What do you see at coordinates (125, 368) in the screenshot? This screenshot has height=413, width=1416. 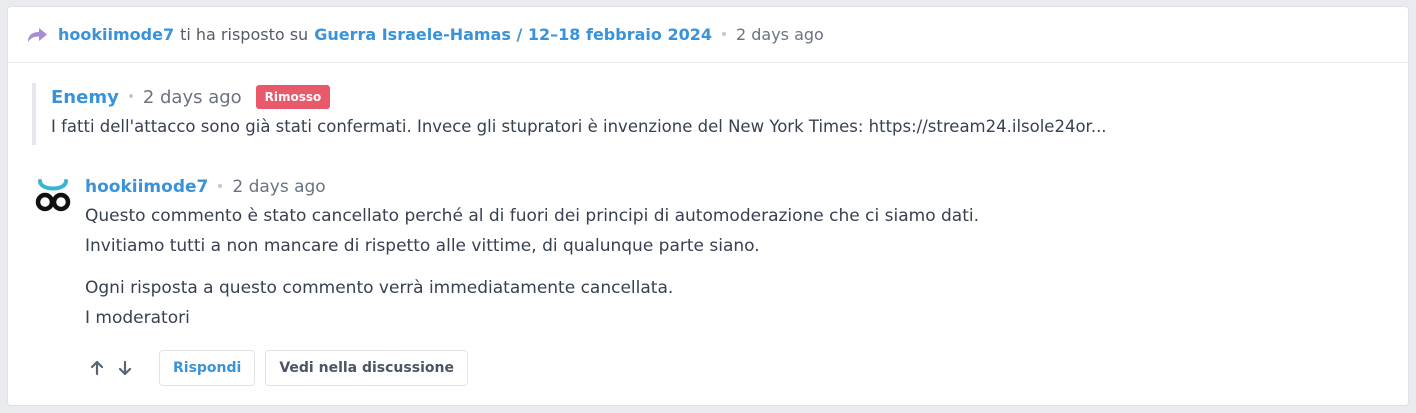 I see `arrow-down-icon` at bounding box center [125, 368].